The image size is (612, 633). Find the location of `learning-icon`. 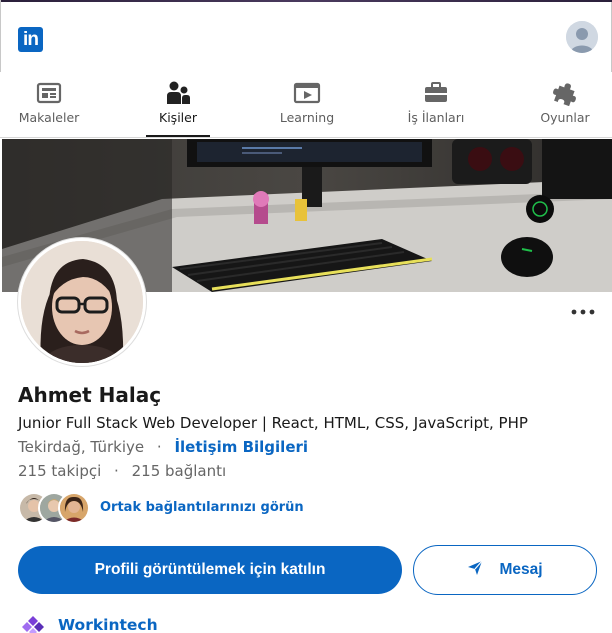

learning-icon is located at coordinates (307, 93).